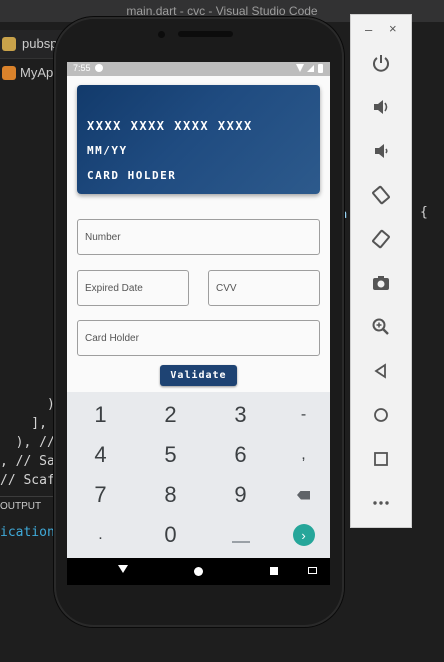  What do you see at coordinates (205, 34) in the screenshot?
I see `earpiece` at bounding box center [205, 34].